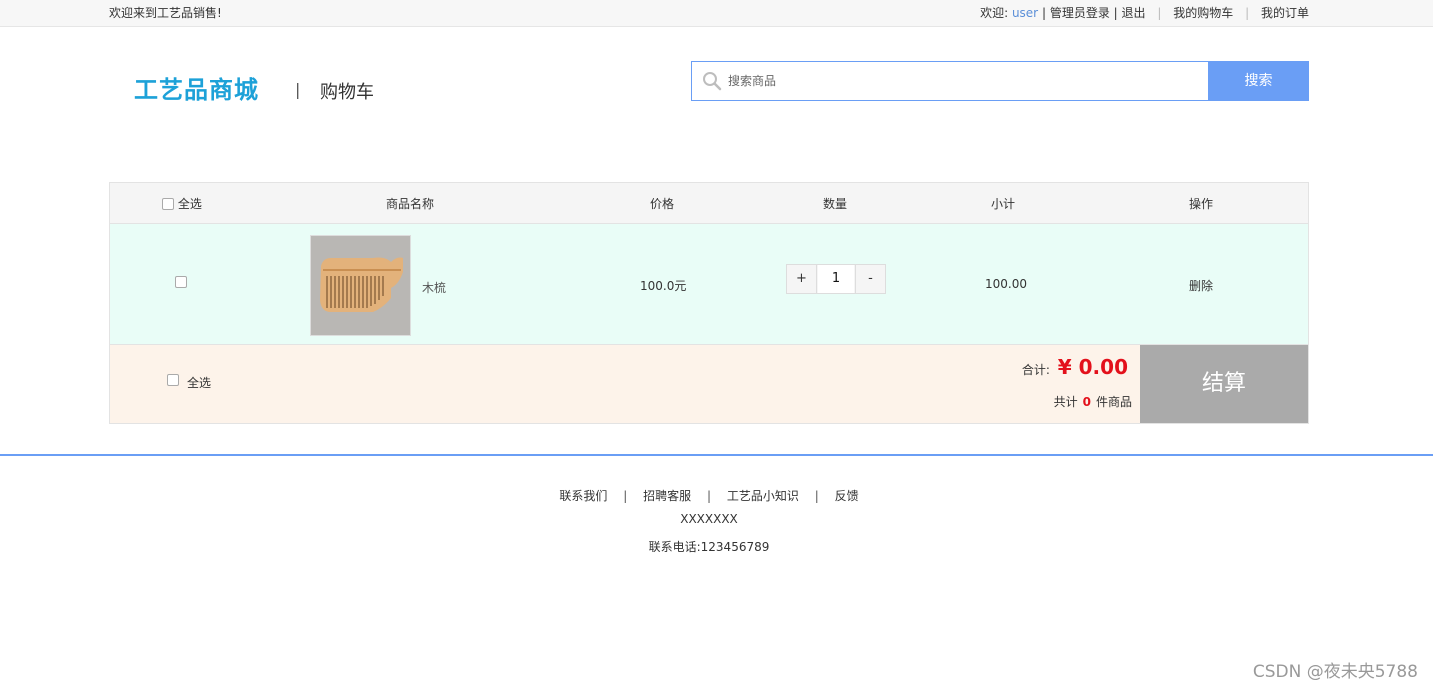 The height and width of the screenshot is (690, 1433). I want to click on admin-login-link: 管理员登录, so click(1080, 13).